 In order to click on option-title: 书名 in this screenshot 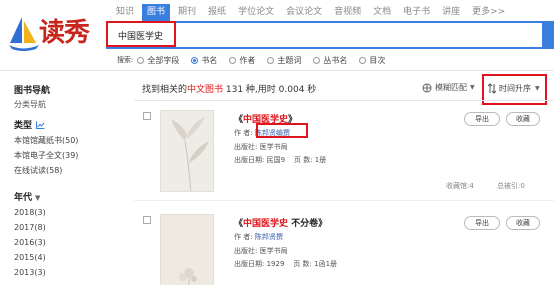, I will do `click(204, 60)`.